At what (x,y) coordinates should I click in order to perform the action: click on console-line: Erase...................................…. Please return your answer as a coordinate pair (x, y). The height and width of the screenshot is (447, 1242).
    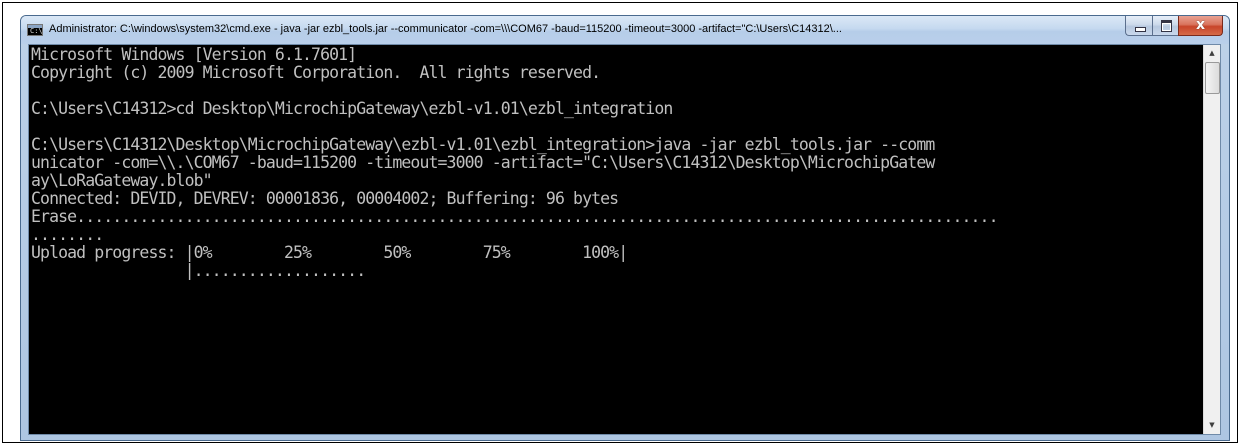
    Looking at the image, I should click on (515, 216).